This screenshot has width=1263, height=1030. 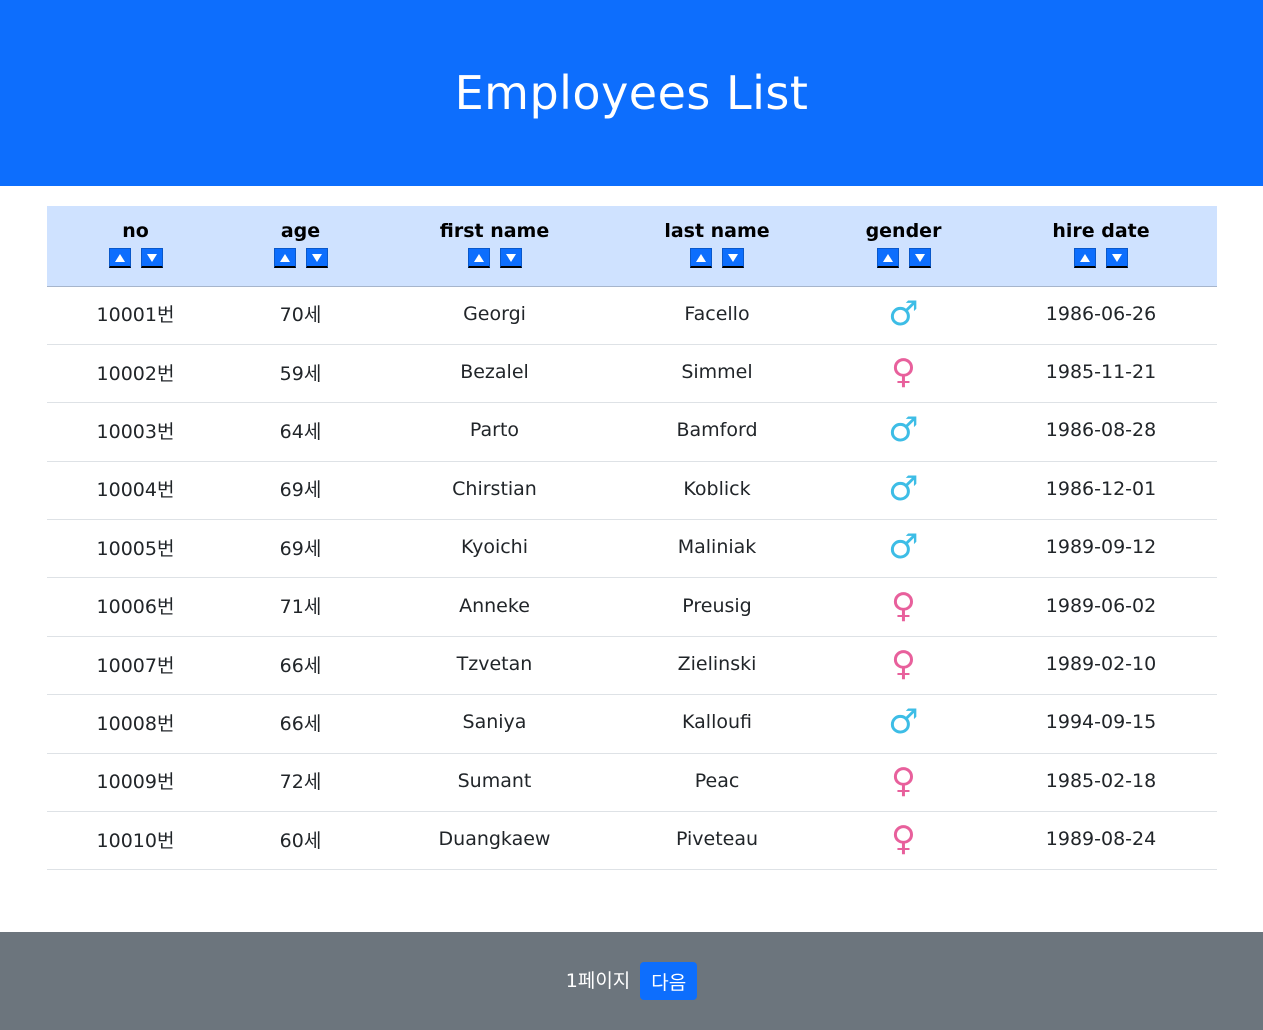 What do you see at coordinates (151, 258) in the screenshot?
I see `sort-desc-button-no` at bounding box center [151, 258].